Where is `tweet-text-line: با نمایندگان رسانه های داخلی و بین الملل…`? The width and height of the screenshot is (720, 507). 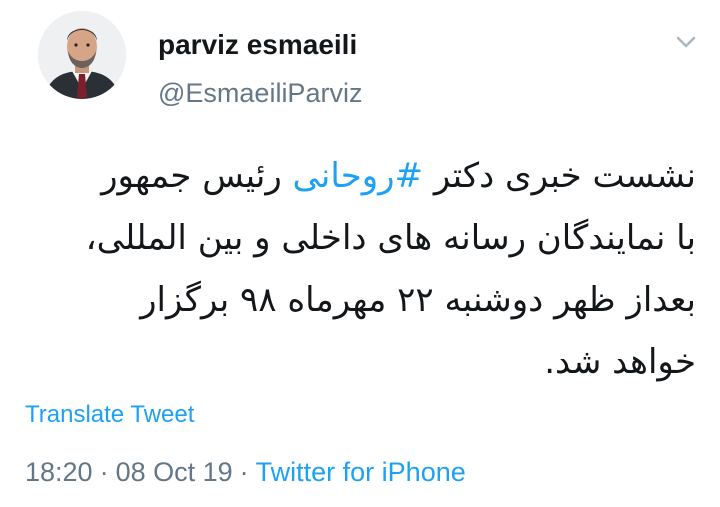
tweet-text-line: با نمایندگان رسانه های داخلی و بین الملل… is located at coordinates (390, 238).